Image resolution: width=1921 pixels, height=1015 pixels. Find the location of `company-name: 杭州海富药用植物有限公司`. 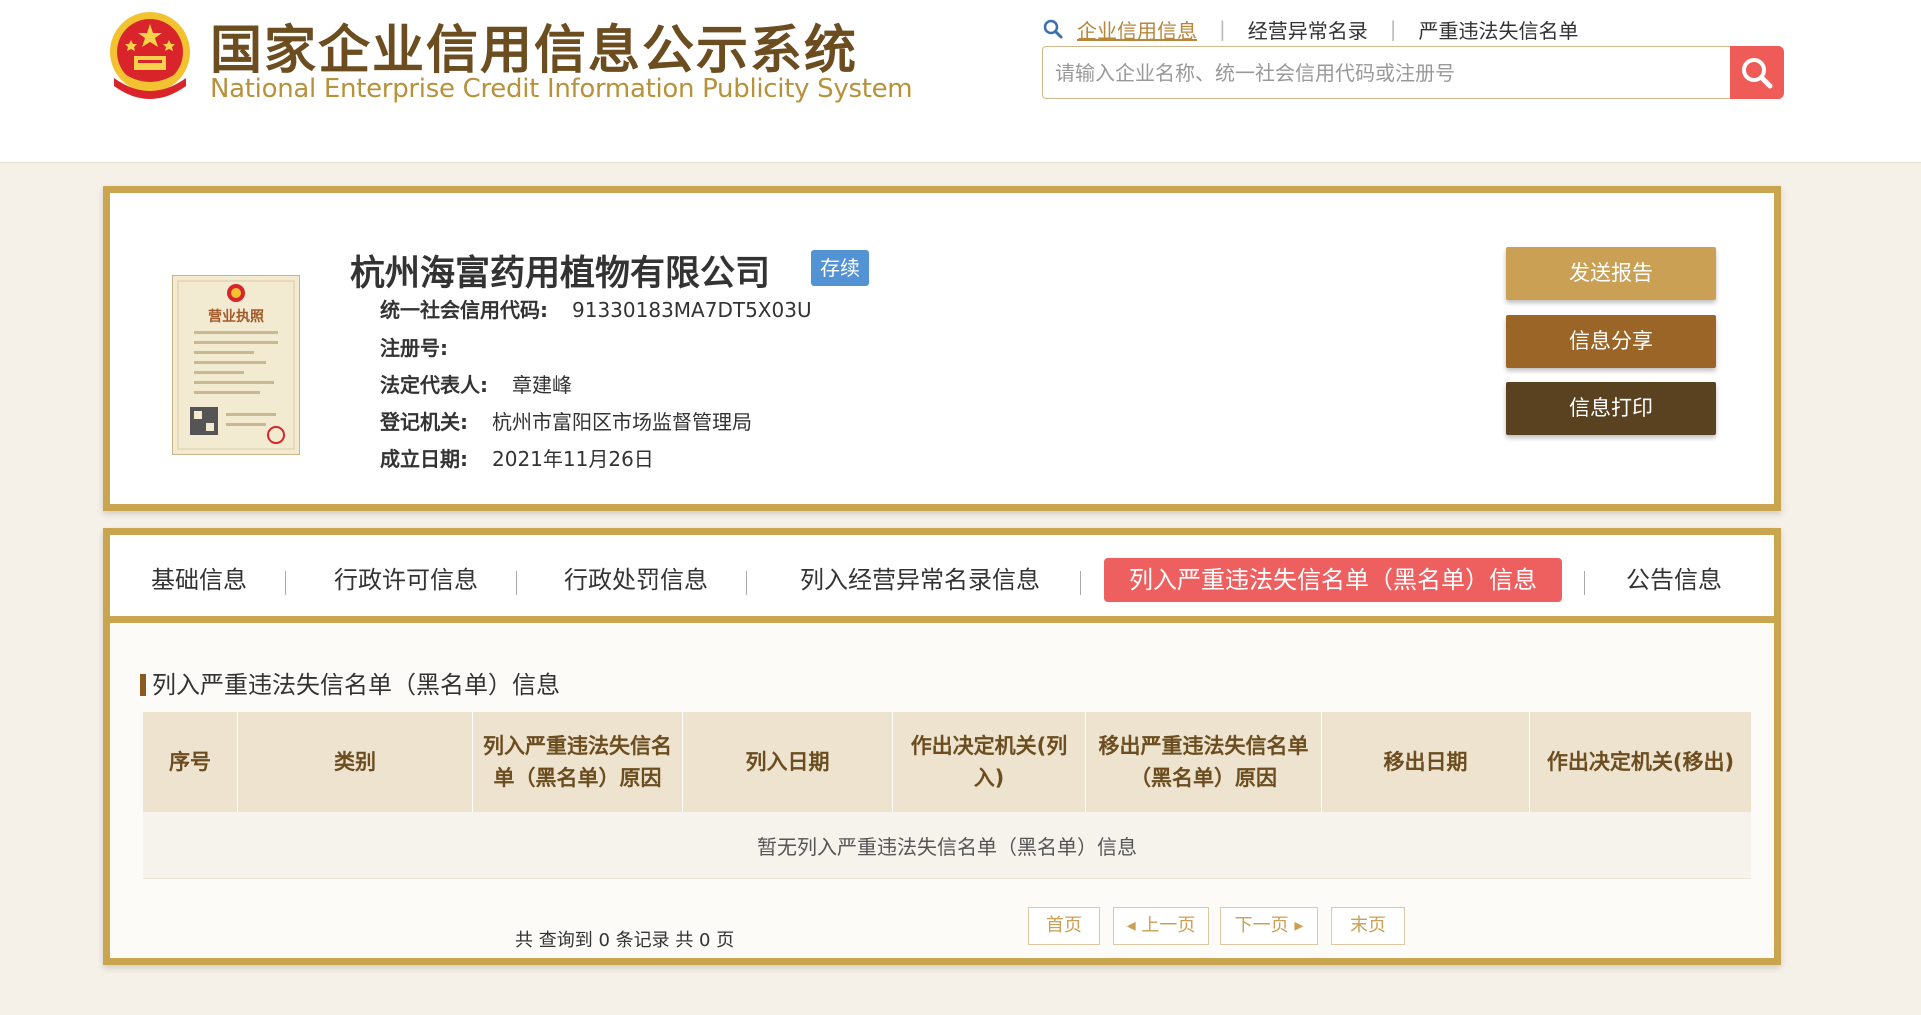

company-name: 杭州海富药用植物有限公司 is located at coordinates (560, 274).